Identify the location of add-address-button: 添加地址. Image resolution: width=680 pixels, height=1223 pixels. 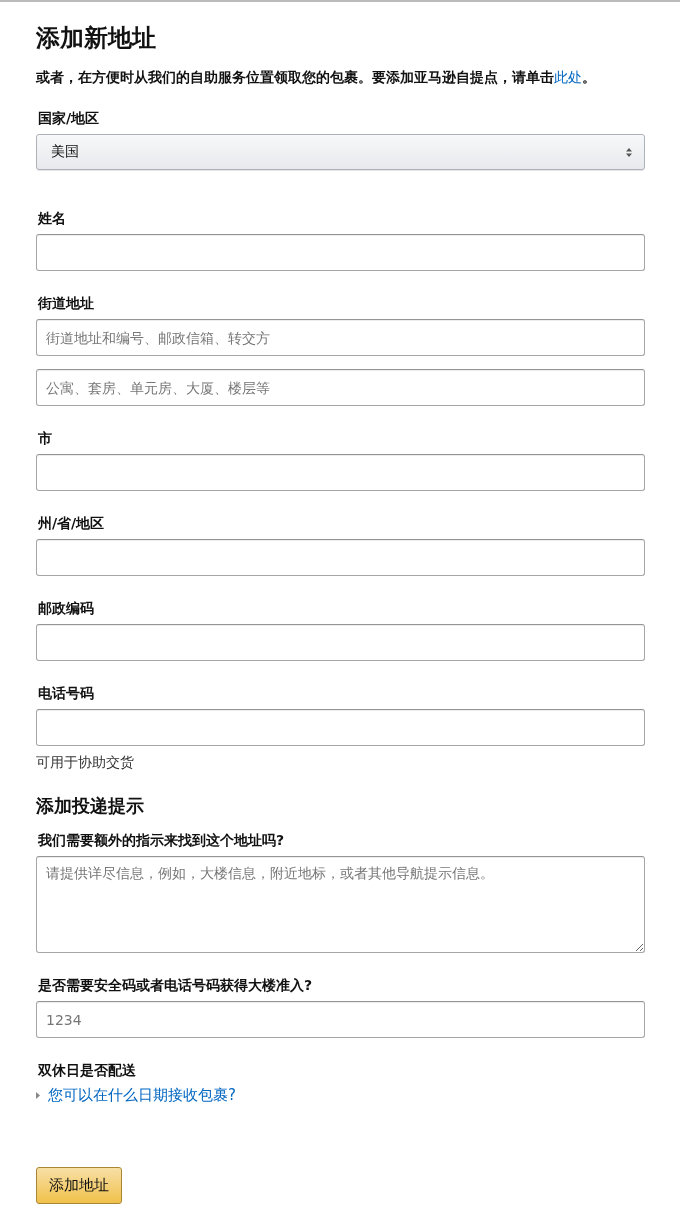
(79, 1185).